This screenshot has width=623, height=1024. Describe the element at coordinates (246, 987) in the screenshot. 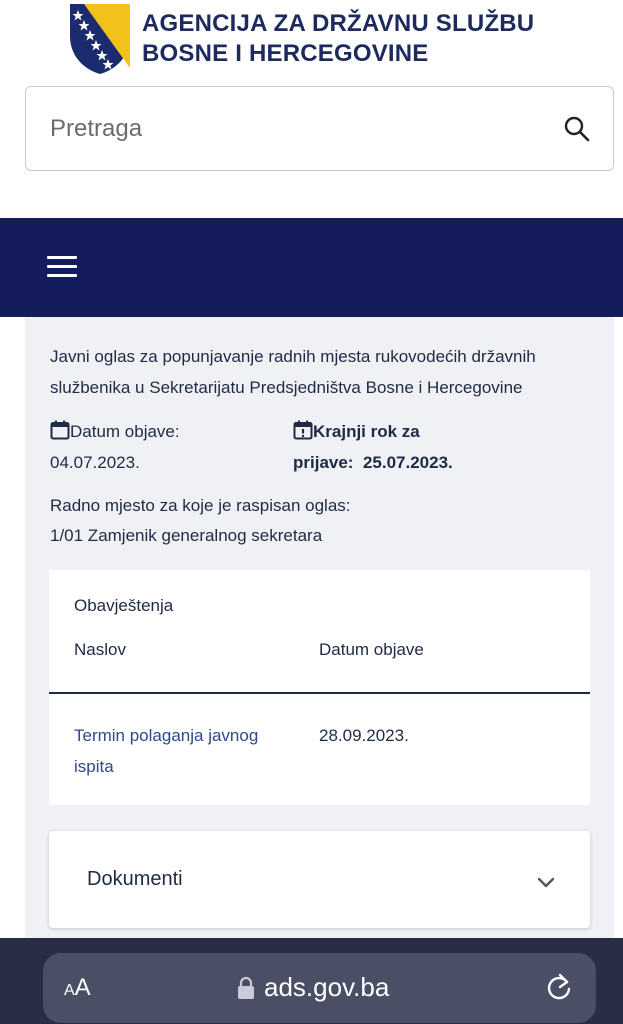

I see `lock-icon` at that location.